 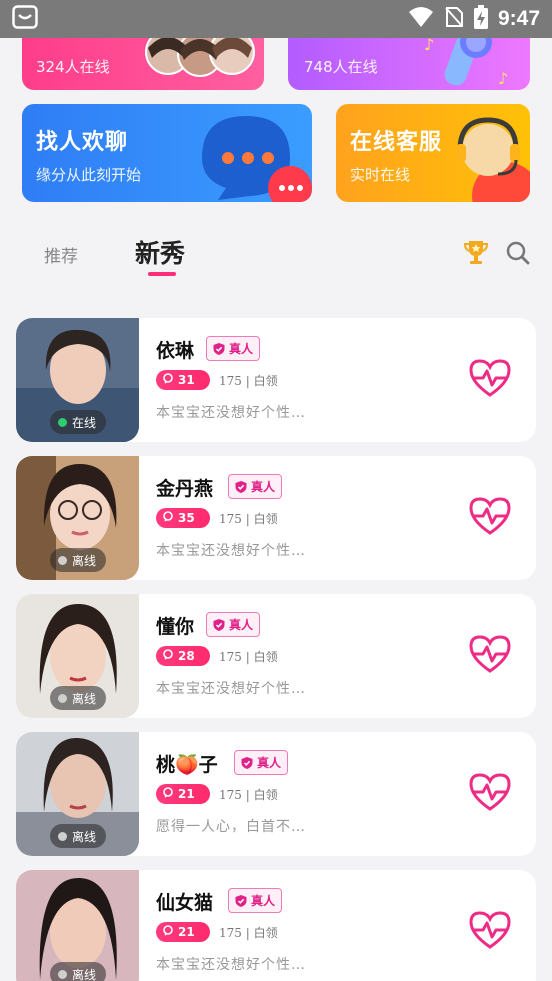 I want to click on avatar: 在线, so click(x=77, y=380).